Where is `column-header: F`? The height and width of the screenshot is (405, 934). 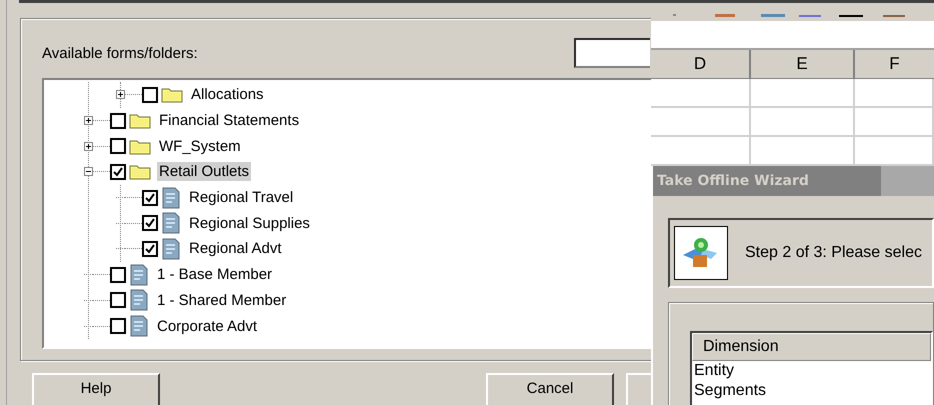 column-header: F is located at coordinates (894, 64).